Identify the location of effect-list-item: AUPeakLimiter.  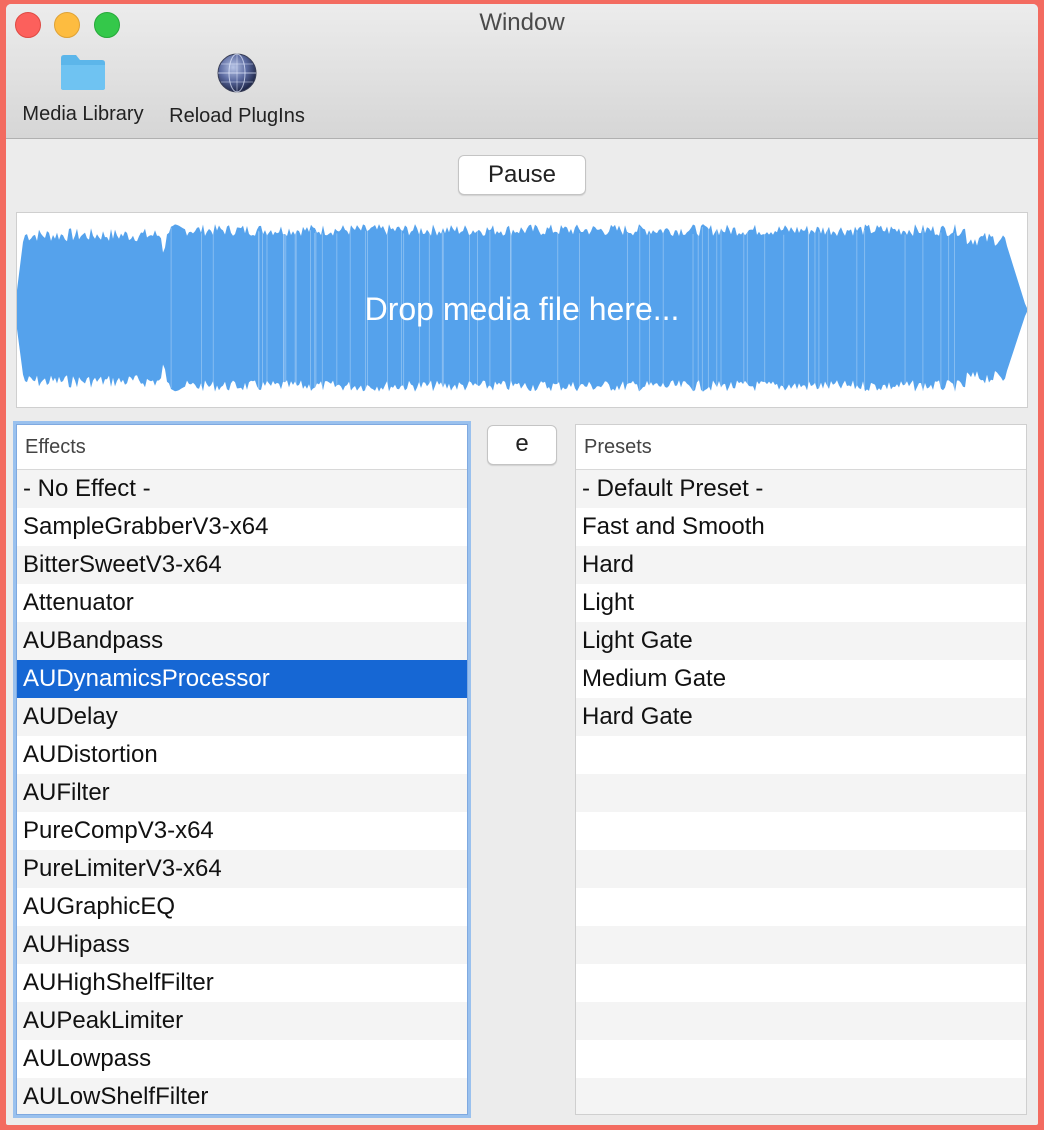
(242, 1021).